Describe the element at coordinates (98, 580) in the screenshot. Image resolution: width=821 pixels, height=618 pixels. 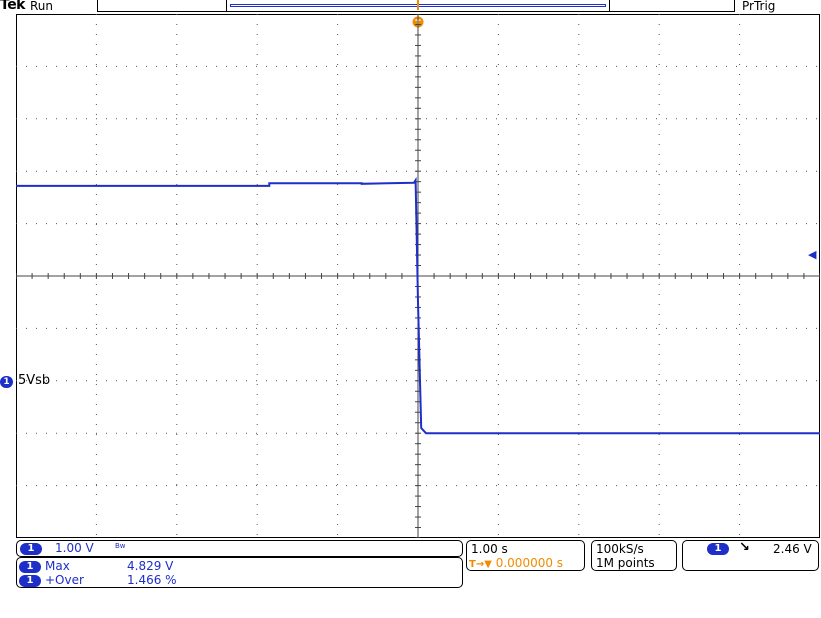
I see `measurement-overshoot: 1 +Over 1.466 %` at that location.